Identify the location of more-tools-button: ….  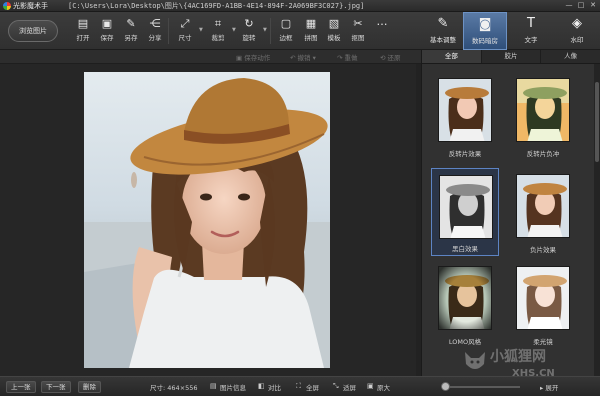
(382, 29).